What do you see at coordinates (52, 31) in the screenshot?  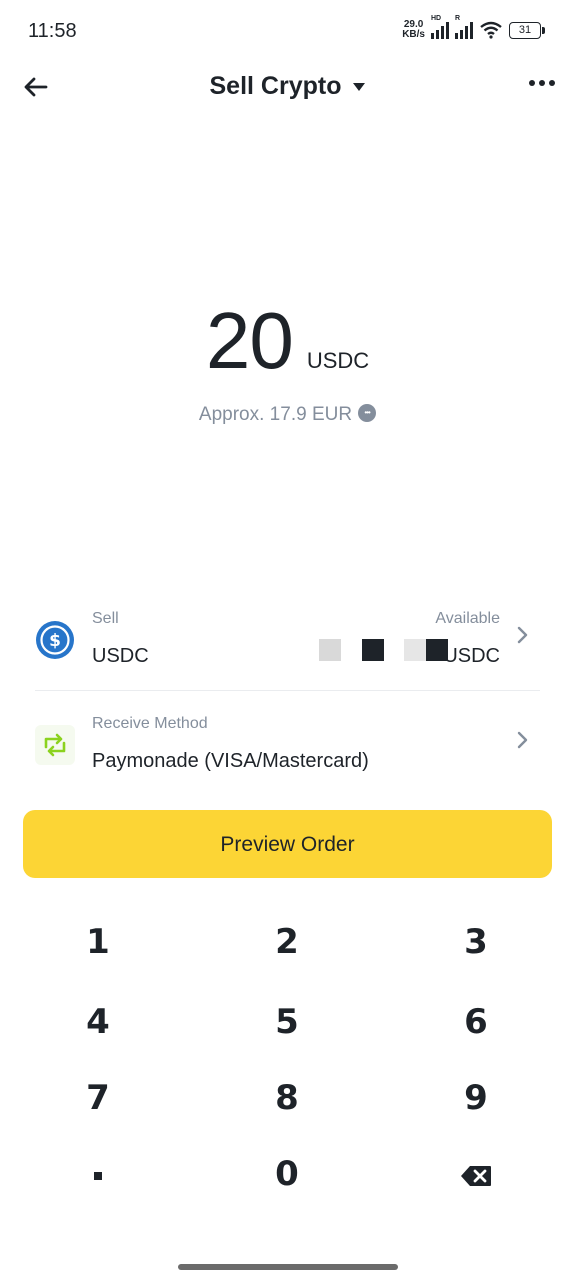 I see `status-time: 11:58` at bounding box center [52, 31].